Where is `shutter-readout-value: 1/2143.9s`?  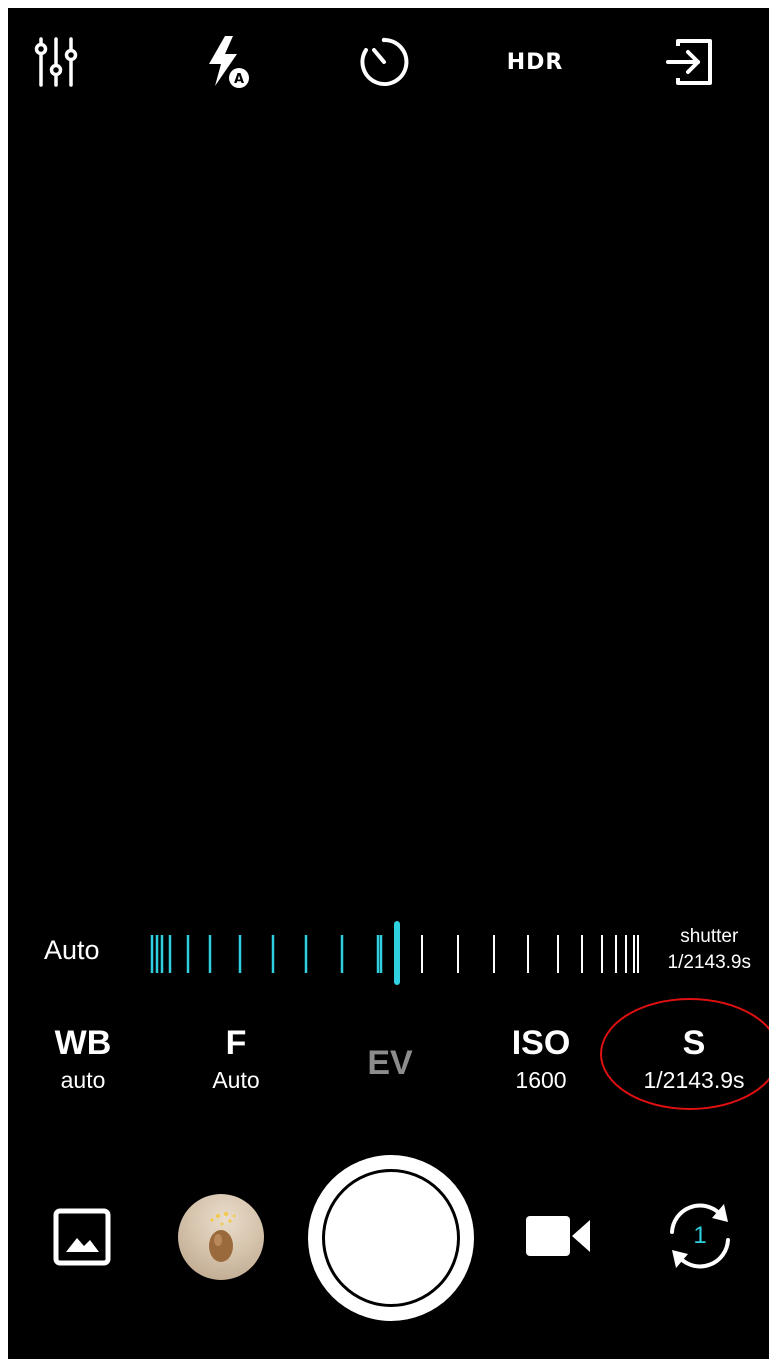
shutter-readout-value: 1/2143.9s is located at coordinates (709, 962).